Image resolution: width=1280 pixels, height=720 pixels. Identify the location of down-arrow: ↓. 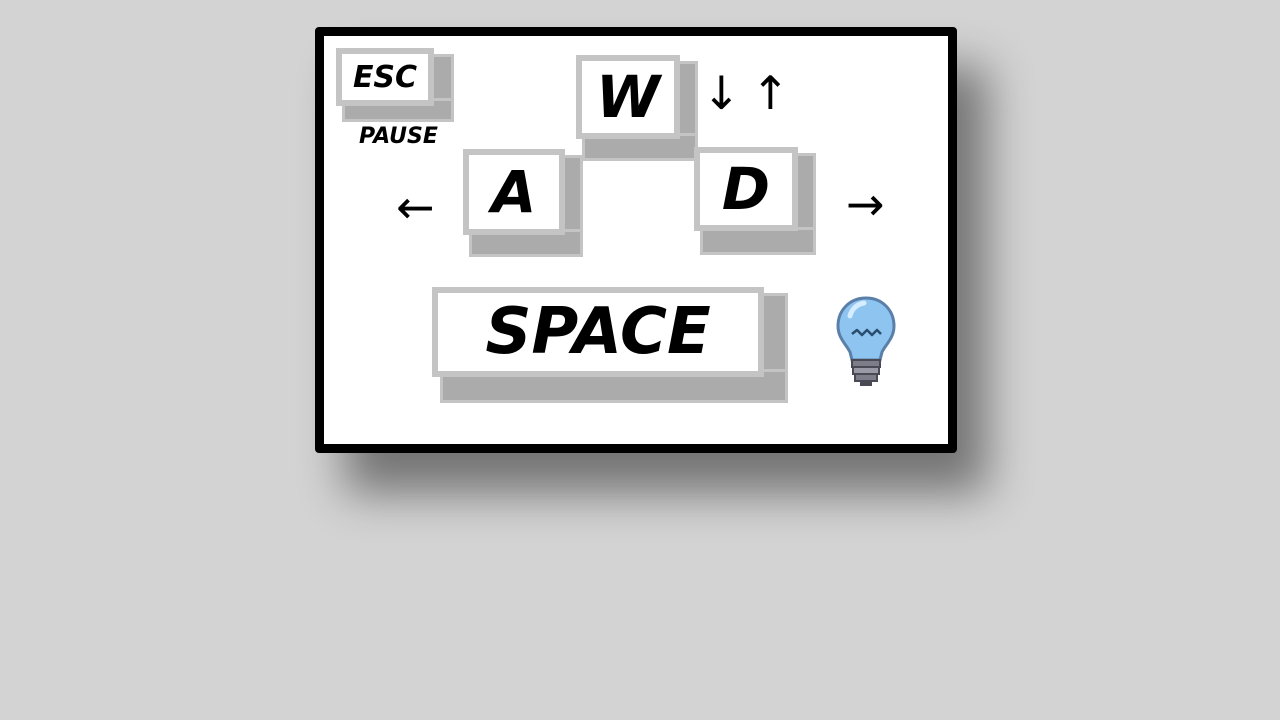
(721, 93).